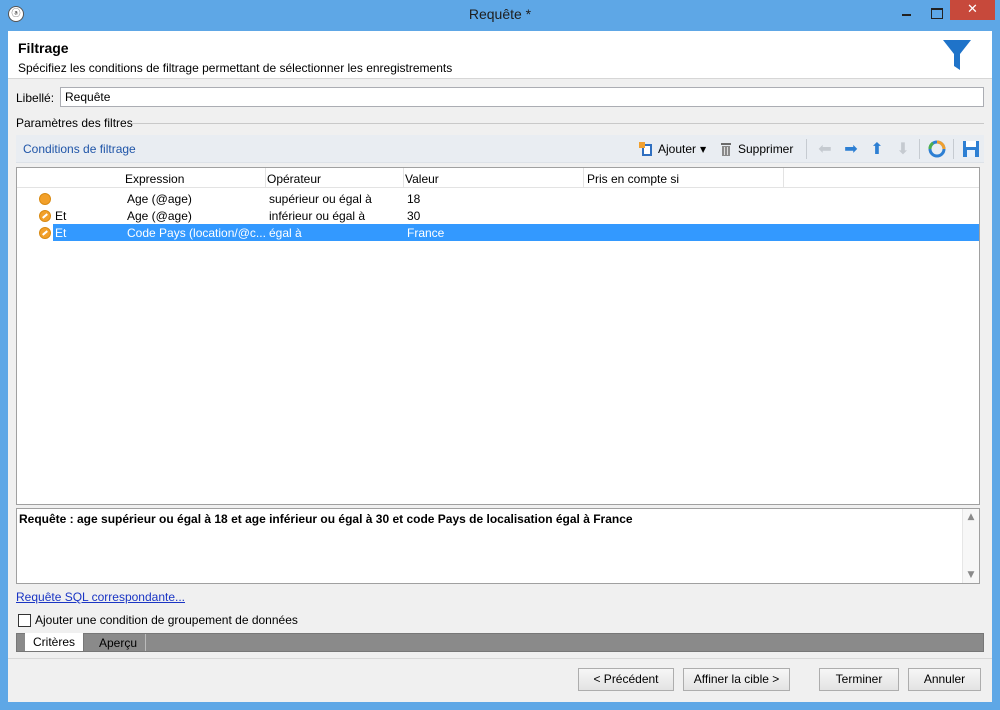 The width and height of the screenshot is (1000, 710). What do you see at coordinates (24, 620) in the screenshot?
I see `grouping-checkbox` at bounding box center [24, 620].